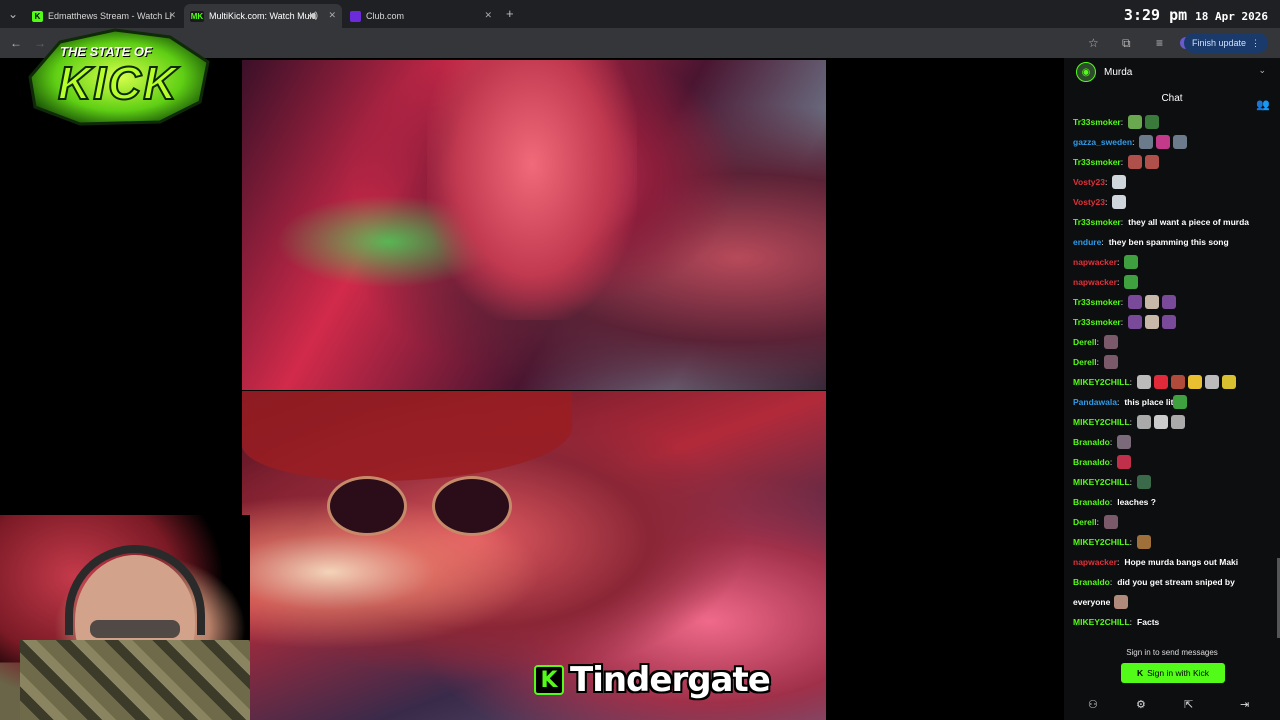 This screenshot has width=1280, height=720. I want to click on chat-message: MIKEY2CHILL:, so click(1176, 482).